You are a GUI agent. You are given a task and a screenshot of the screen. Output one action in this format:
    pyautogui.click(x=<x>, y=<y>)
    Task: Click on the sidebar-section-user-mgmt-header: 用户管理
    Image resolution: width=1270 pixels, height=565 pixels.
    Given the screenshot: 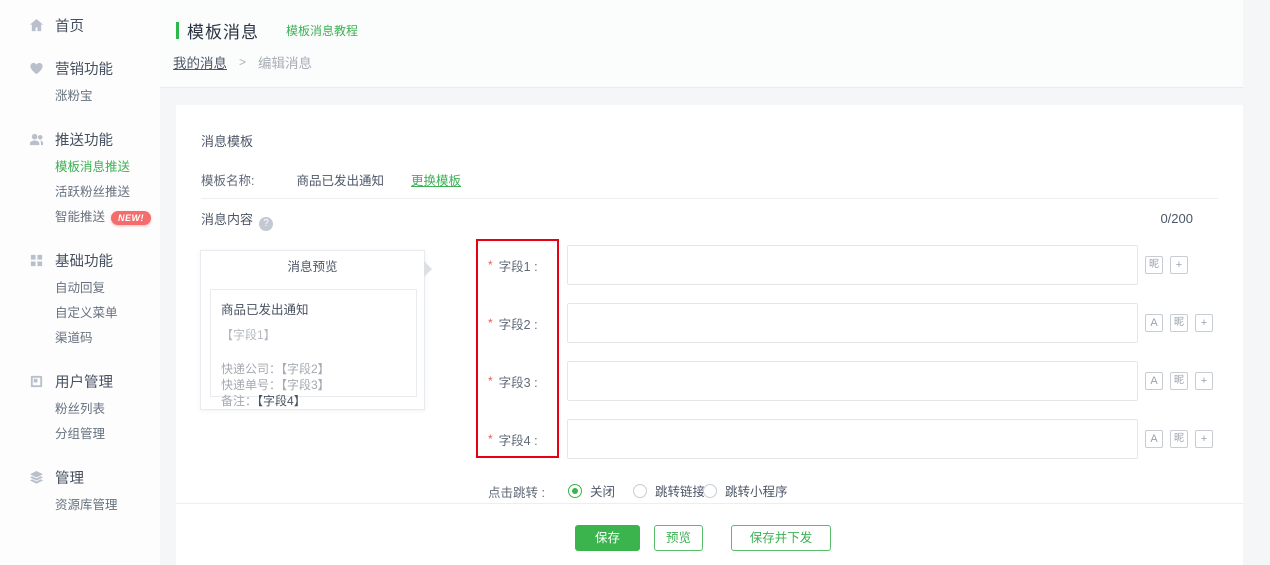 What is the action you would take?
    pyautogui.click(x=80, y=381)
    